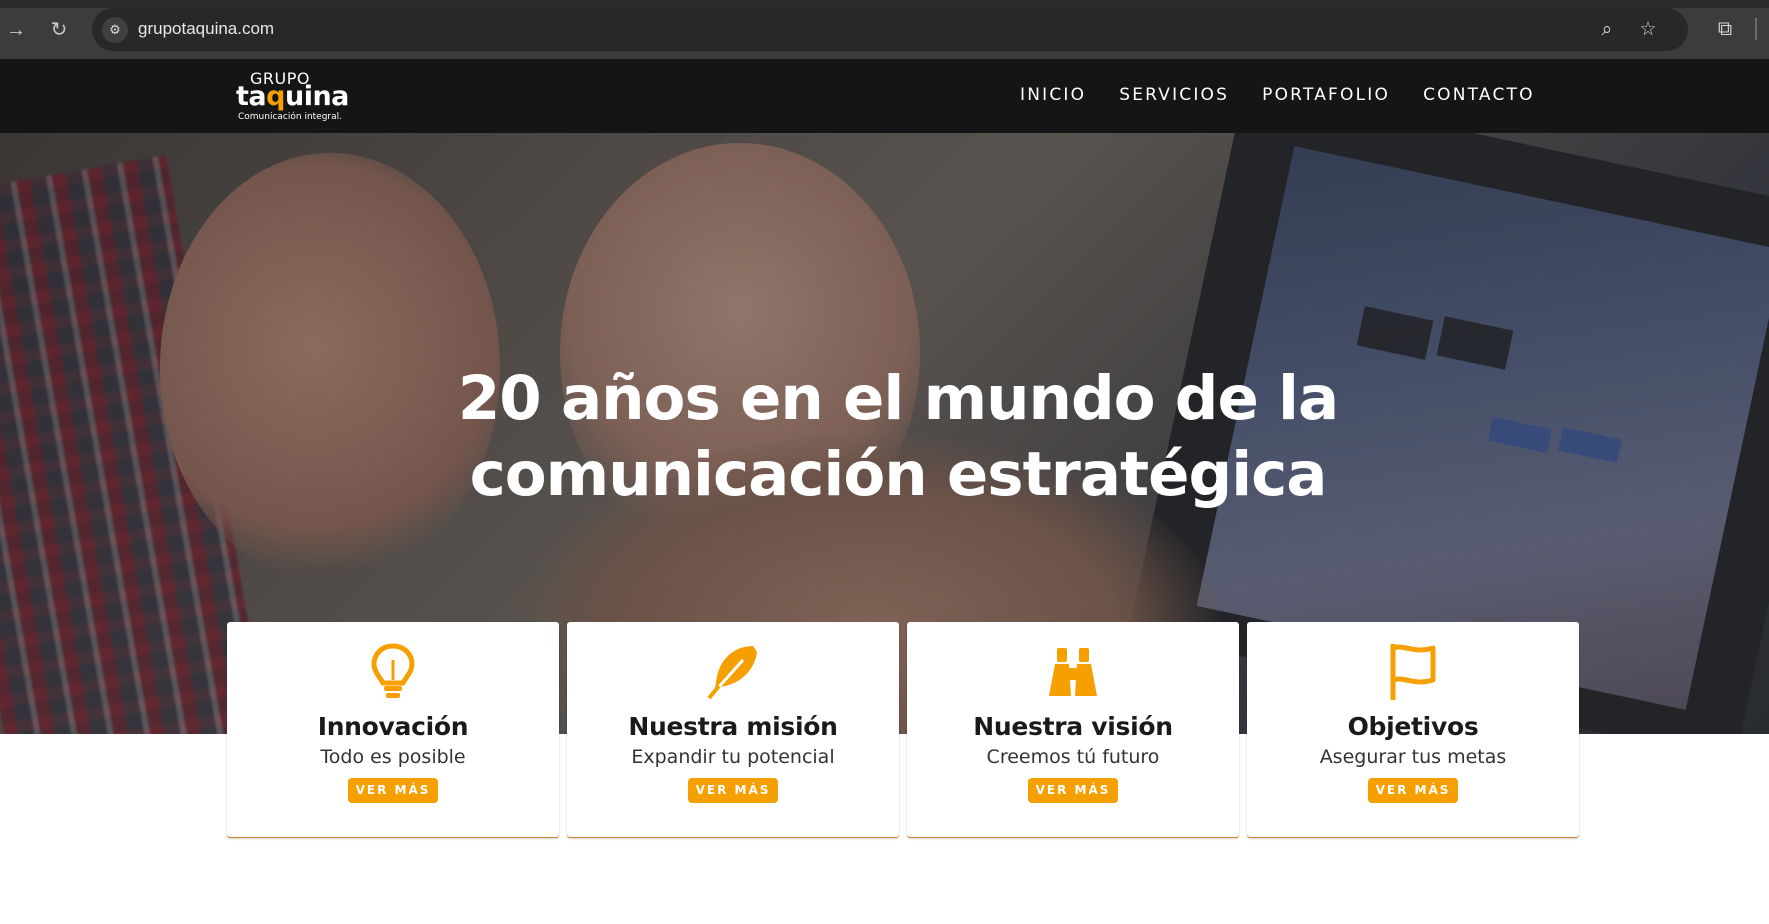  I want to click on browser-toolbar: → ↻ ⚙ grupotaquina.com ⌕ ☆ ⧉, so click(884, 29).